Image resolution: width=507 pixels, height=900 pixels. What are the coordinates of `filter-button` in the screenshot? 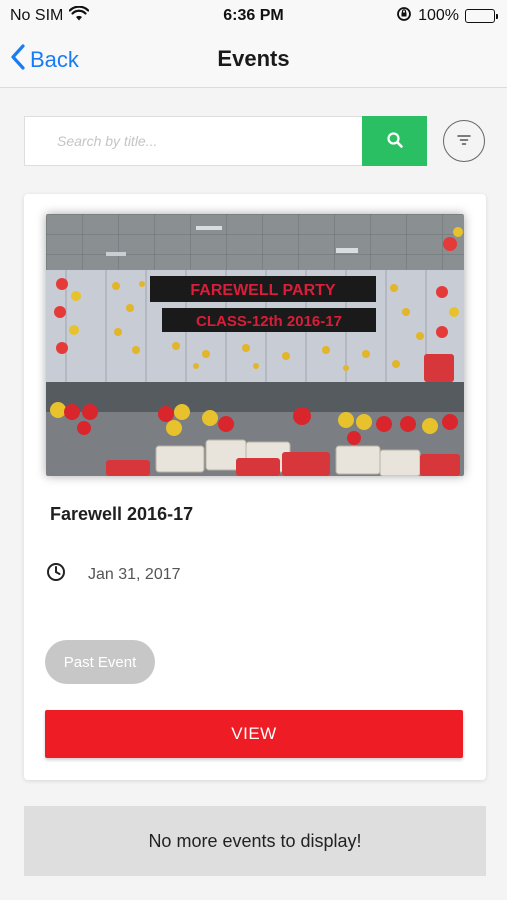 It's located at (464, 141).